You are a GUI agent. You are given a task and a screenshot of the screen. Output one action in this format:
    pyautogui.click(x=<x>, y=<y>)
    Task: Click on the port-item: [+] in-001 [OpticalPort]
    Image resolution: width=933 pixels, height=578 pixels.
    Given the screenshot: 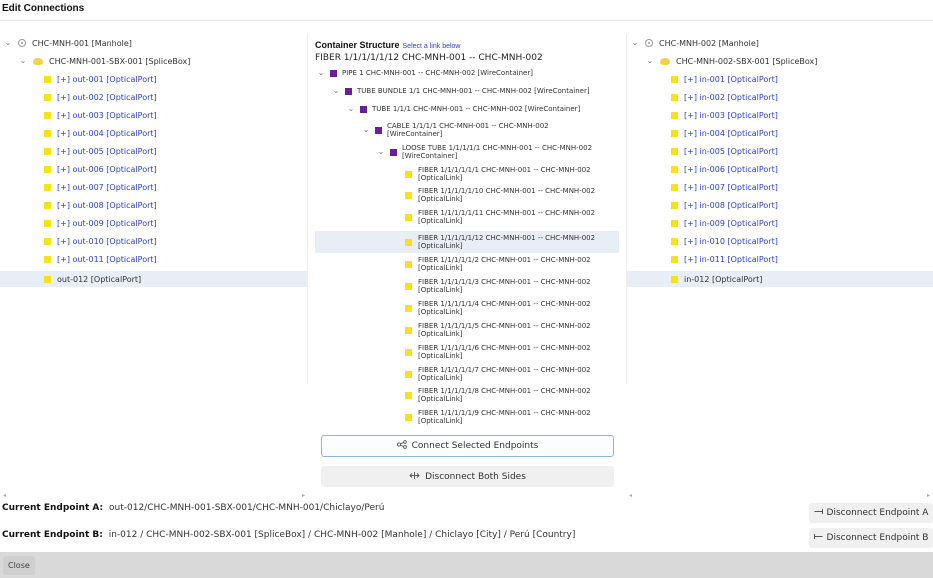 What is the action you would take?
    pyautogui.click(x=802, y=79)
    